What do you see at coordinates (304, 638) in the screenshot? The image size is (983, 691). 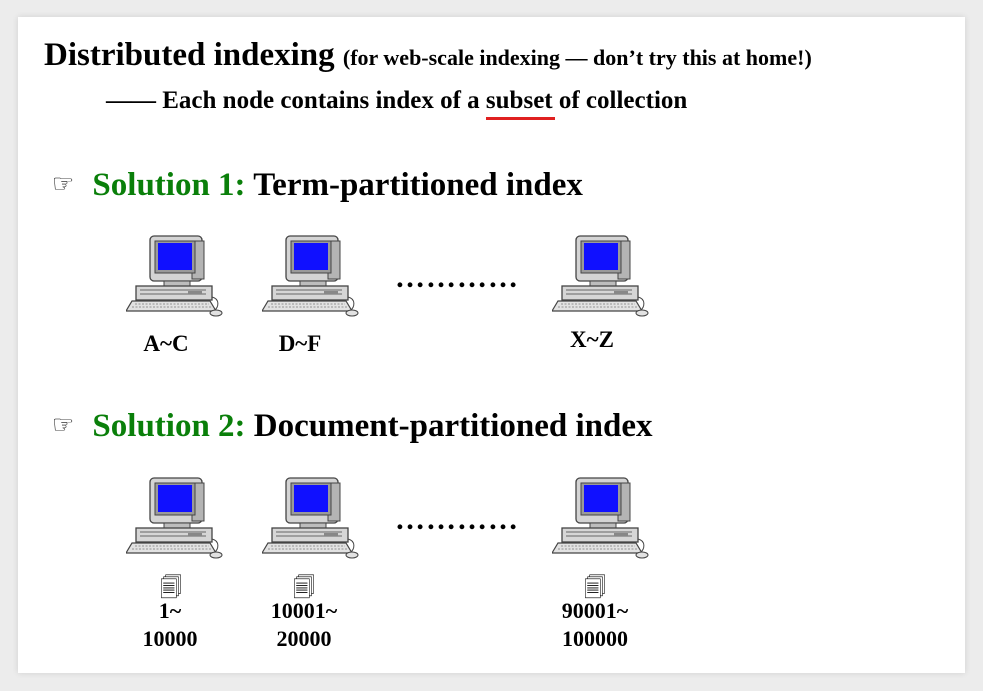 I see `range-end: 20000` at bounding box center [304, 638].